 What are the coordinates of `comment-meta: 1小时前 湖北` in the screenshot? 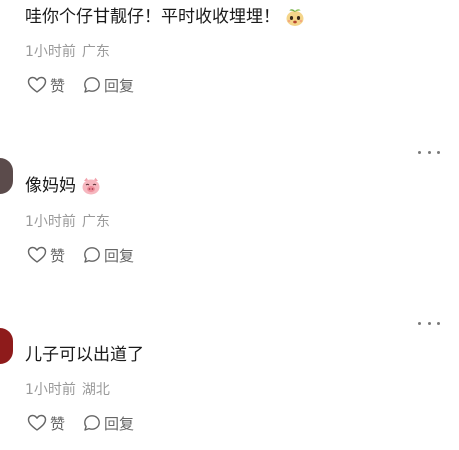 It's located at (67, 390).